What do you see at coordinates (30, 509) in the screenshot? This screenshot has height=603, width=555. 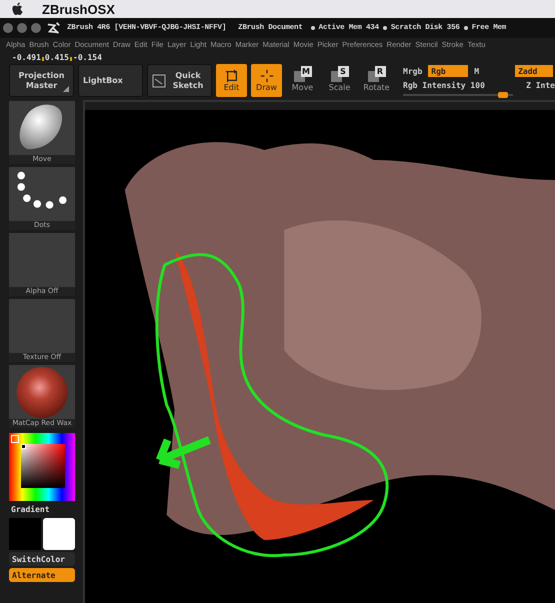 I see `gradient-label: Gradient` at bounding box center [30, 509].